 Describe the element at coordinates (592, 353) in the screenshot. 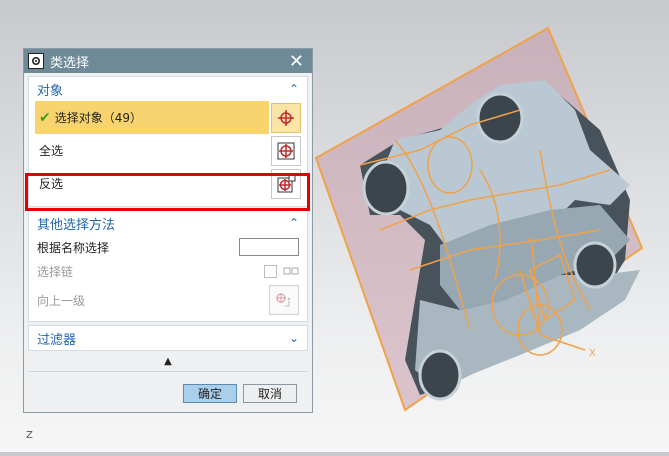

I see `x-axis-label: X` at that location.